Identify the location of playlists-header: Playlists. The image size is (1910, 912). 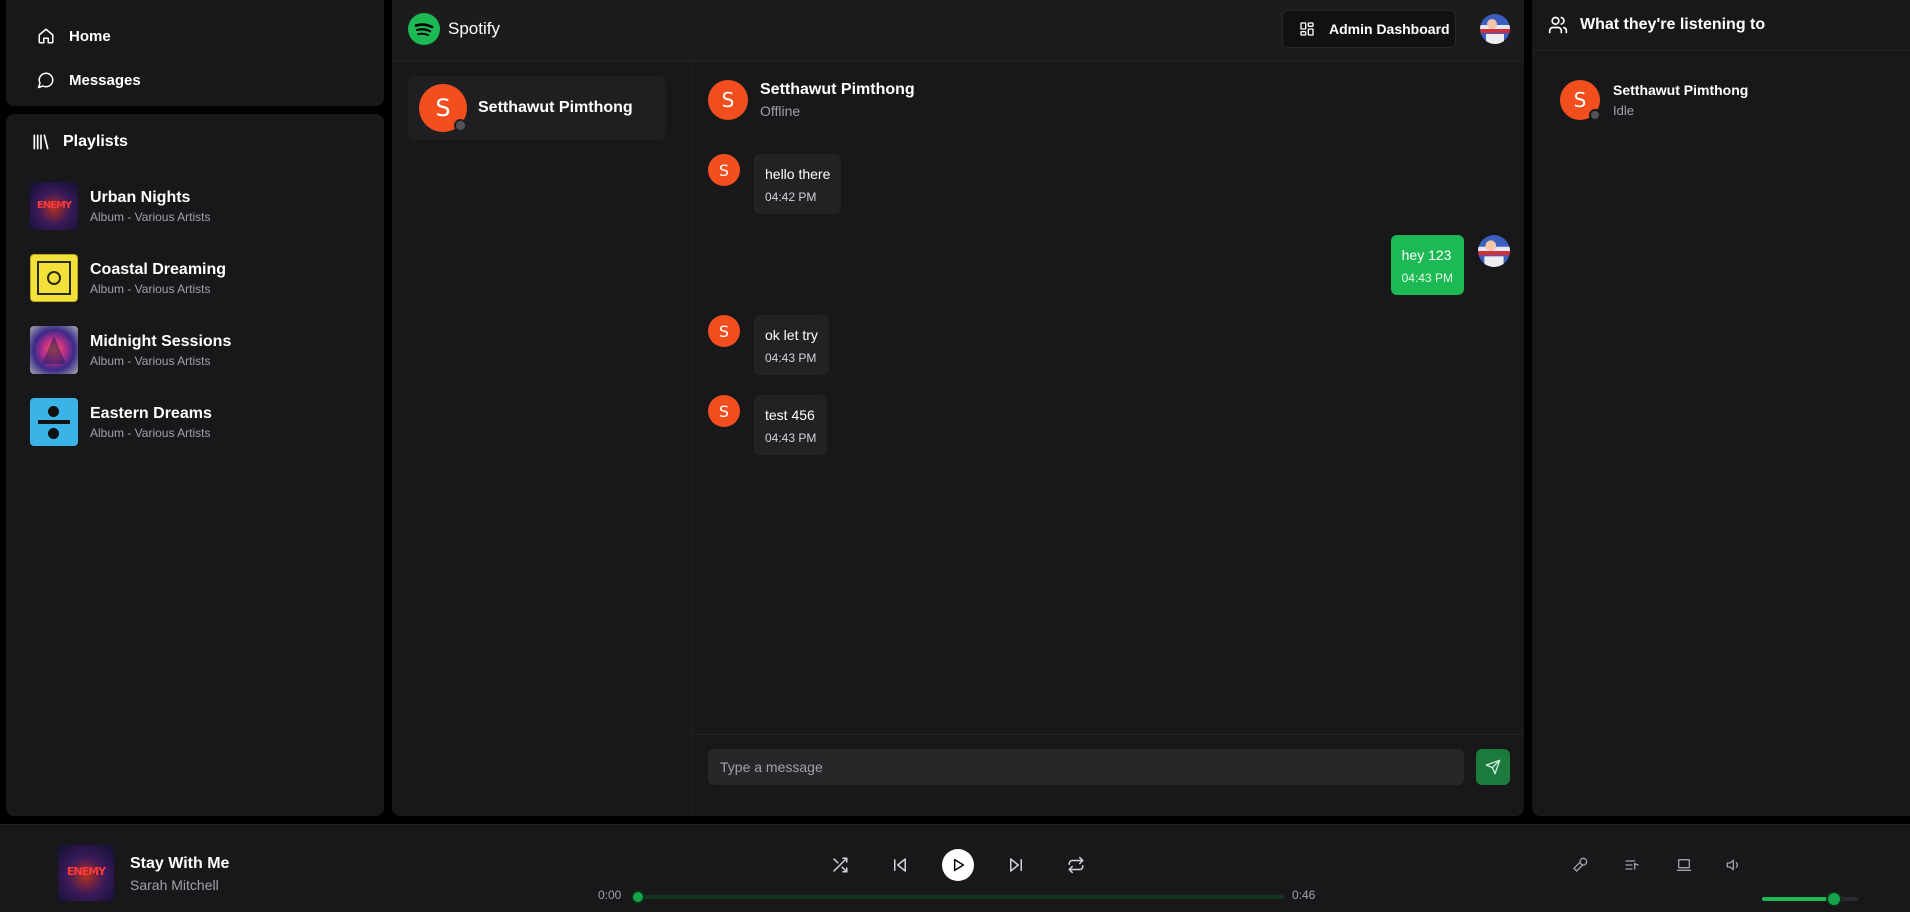
(195, 142).